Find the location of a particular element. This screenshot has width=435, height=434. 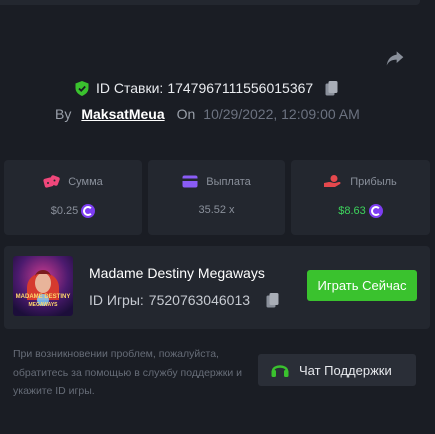

stat-amount-label: Сумма is located at coordinates (85, 181).